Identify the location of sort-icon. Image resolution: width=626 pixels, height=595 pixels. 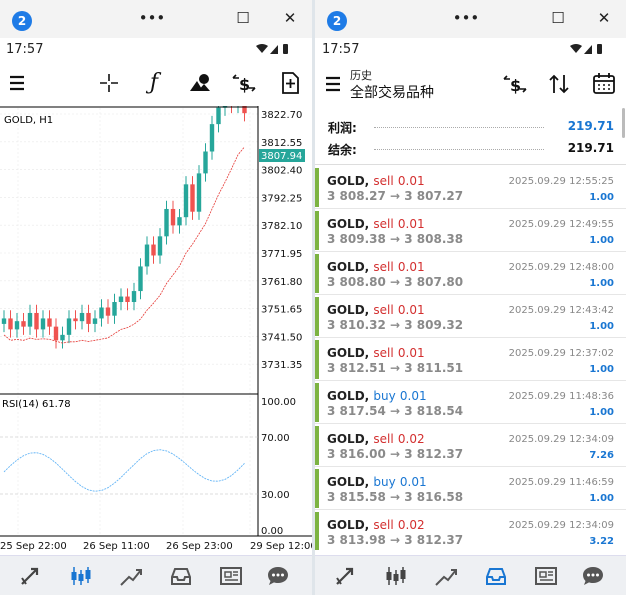
(559, 84).